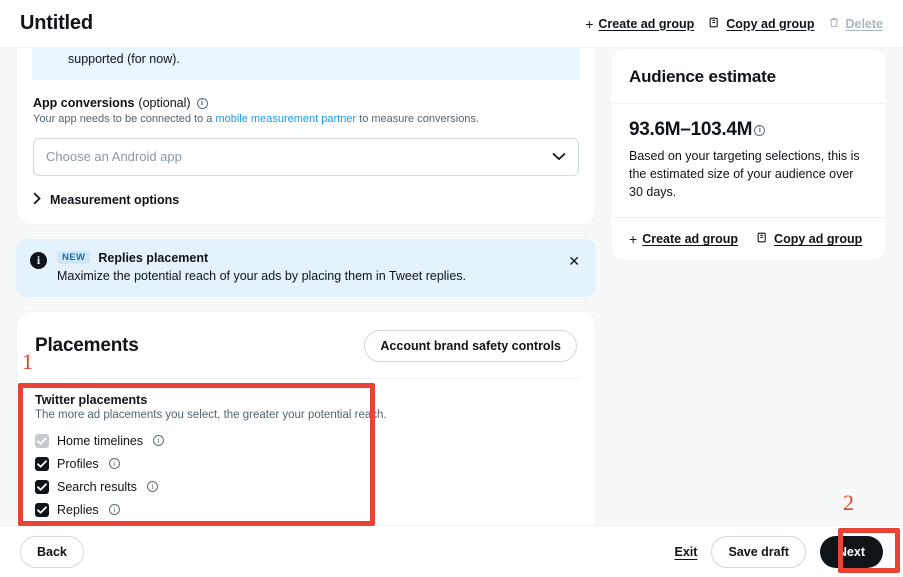 This screenshot has width=903, height=577. What do you see at coordinates (306, 156) in the screenshot?
I see `android-app-select: Choose an Android app` at bounding box center [306, 156].